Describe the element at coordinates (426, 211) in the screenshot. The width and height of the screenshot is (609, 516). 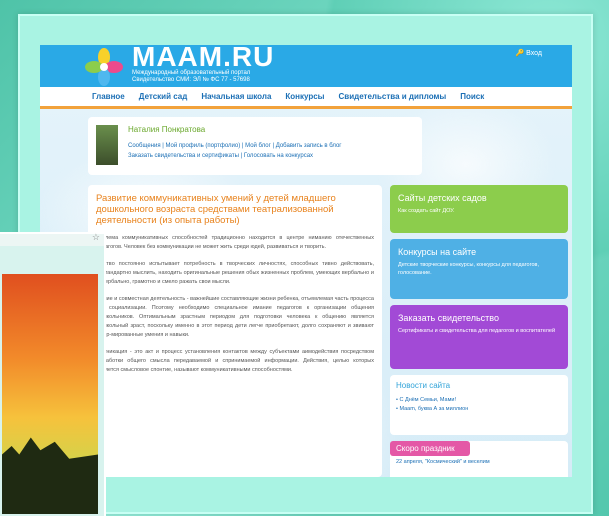
I see `sidebar-box-text: Как создать сайт ДОУ.` at that location.